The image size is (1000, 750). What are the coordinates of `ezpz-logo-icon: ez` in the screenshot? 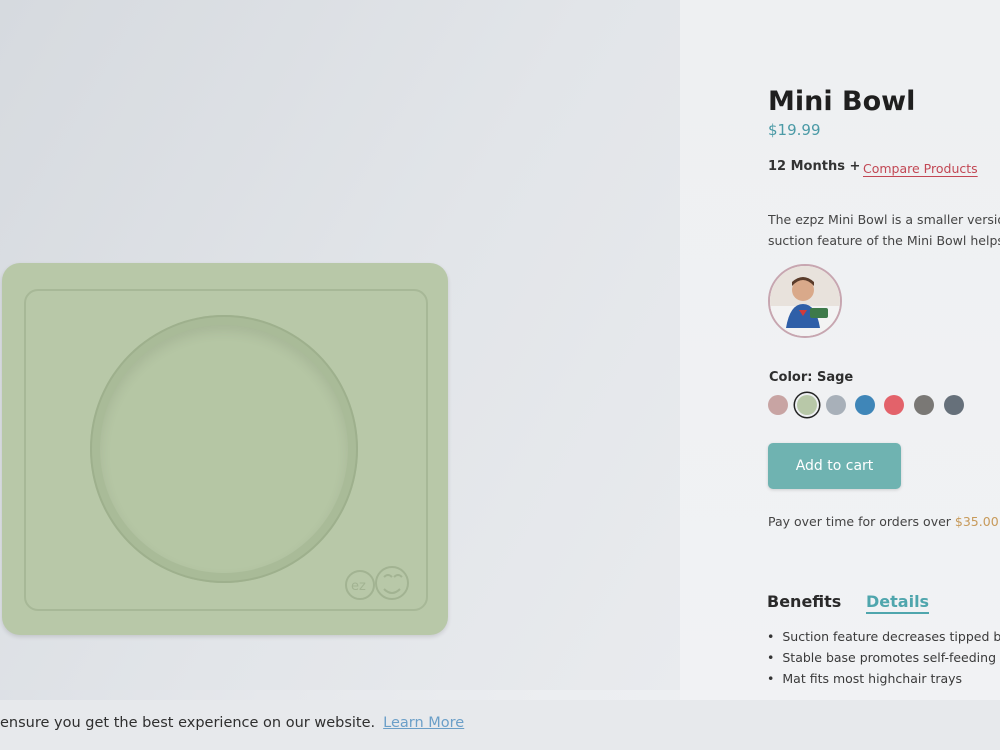 It's located at (377, 583).